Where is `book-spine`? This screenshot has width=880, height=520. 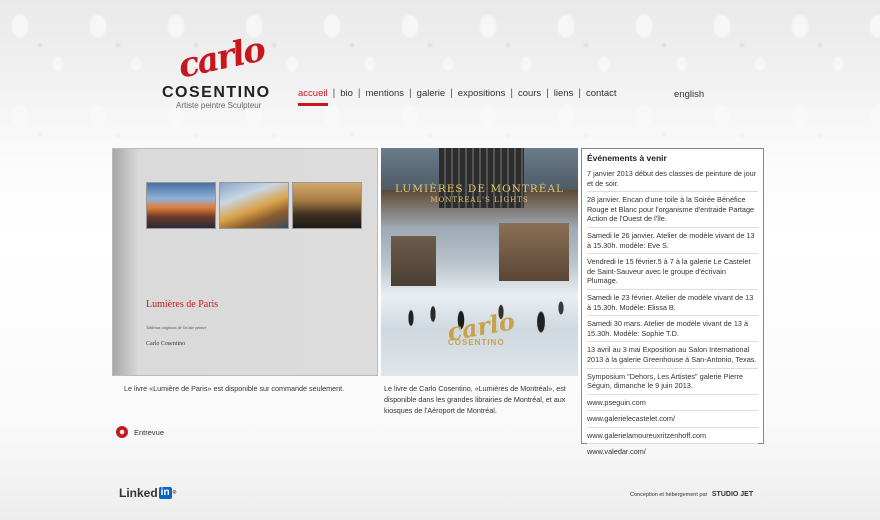
book-spine is located at coordinates (125, 262).